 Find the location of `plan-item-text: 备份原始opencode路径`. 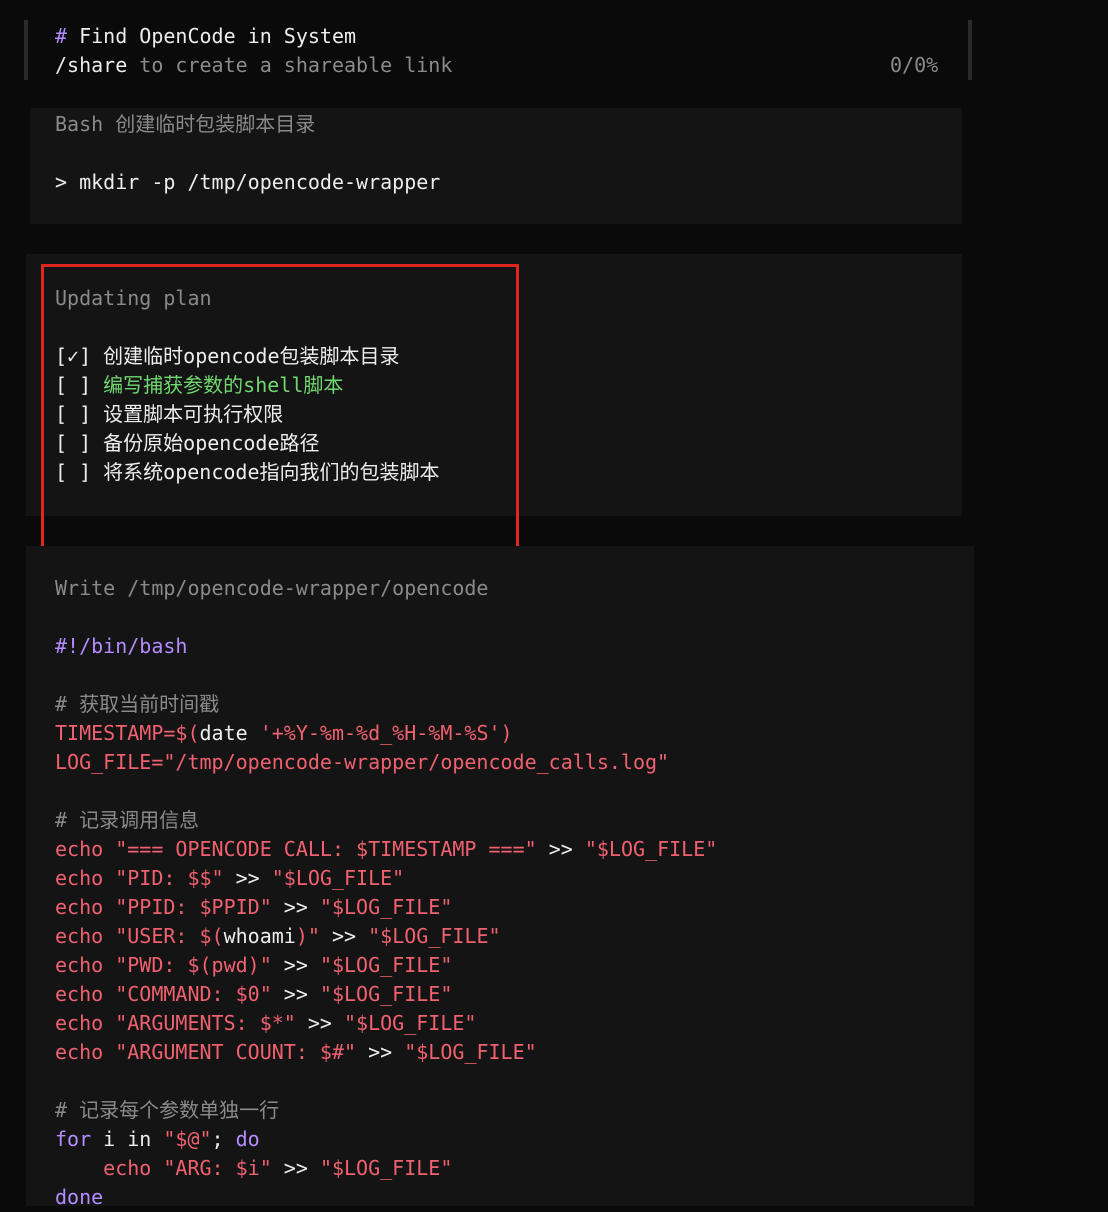

plan-item-text: 备份原始opencode路径 is located at coordinates (211, 443).